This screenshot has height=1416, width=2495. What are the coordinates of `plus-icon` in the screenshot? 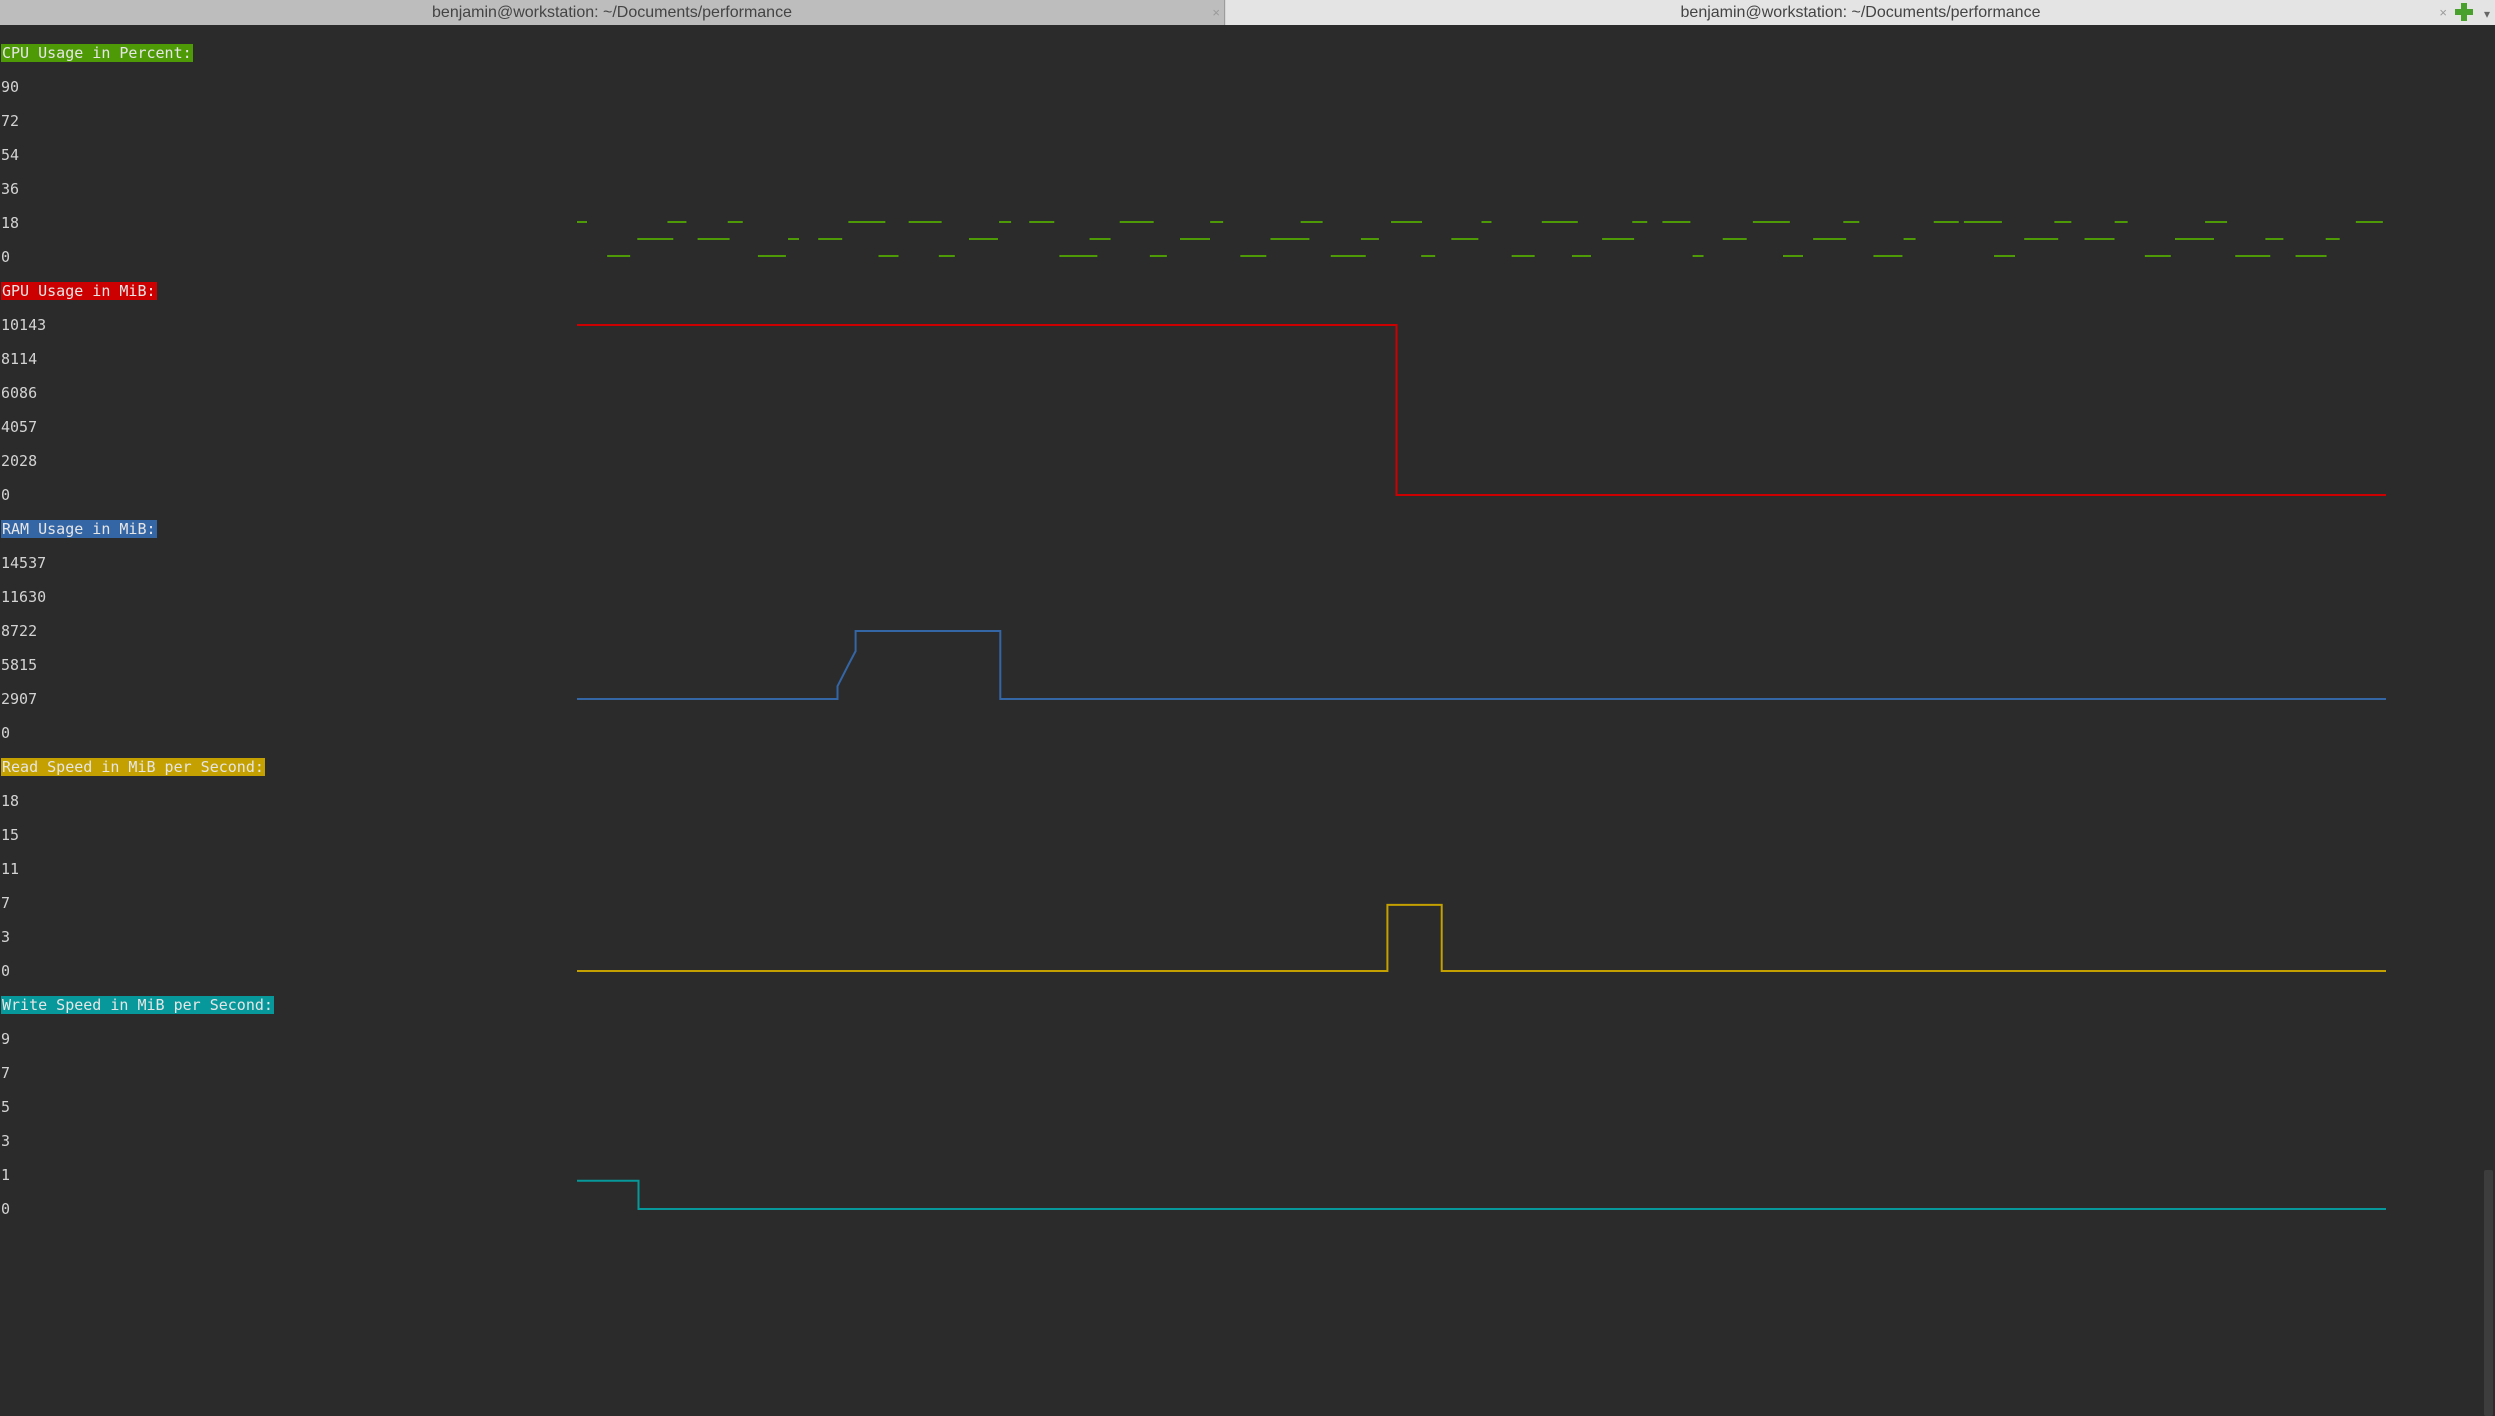 It's located at (2464, 12).